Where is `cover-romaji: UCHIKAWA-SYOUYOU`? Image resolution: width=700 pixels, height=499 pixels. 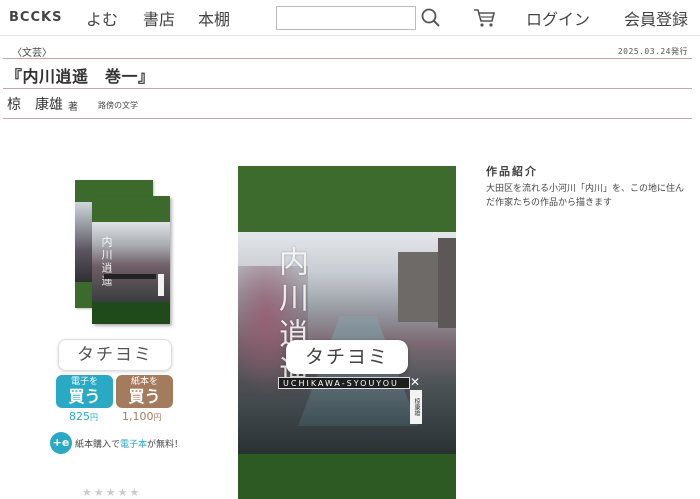
cover-romaji: UCHIKAWA-SYOUYOU is located at coordinates (344, 383).